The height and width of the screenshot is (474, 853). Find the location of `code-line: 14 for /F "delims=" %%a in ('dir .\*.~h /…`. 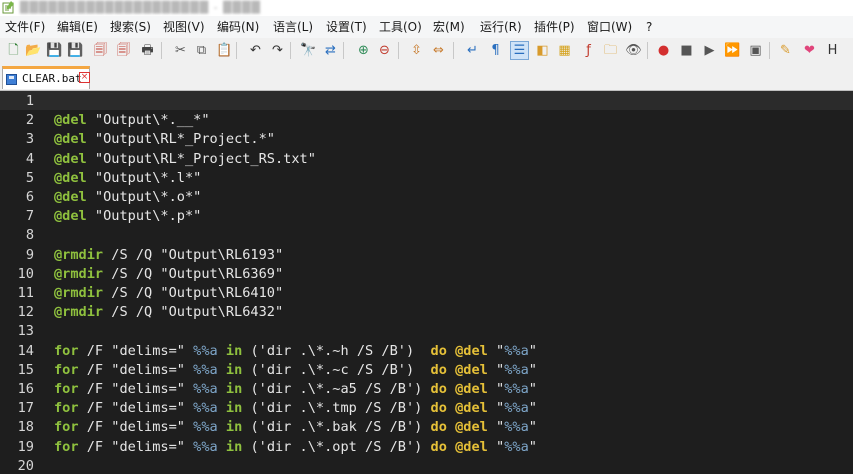

code-line: 14 for /F "delims=" %%a in ('dir .\*.~h /… is located at coordinates (426, 350).